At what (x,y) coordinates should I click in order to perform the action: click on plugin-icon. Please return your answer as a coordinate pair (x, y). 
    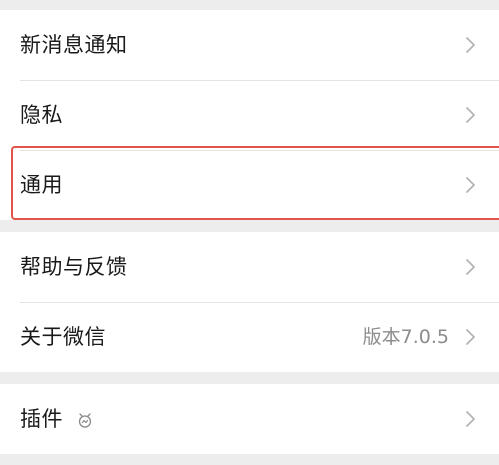
    Looking at the image, I should click on (85, 420).